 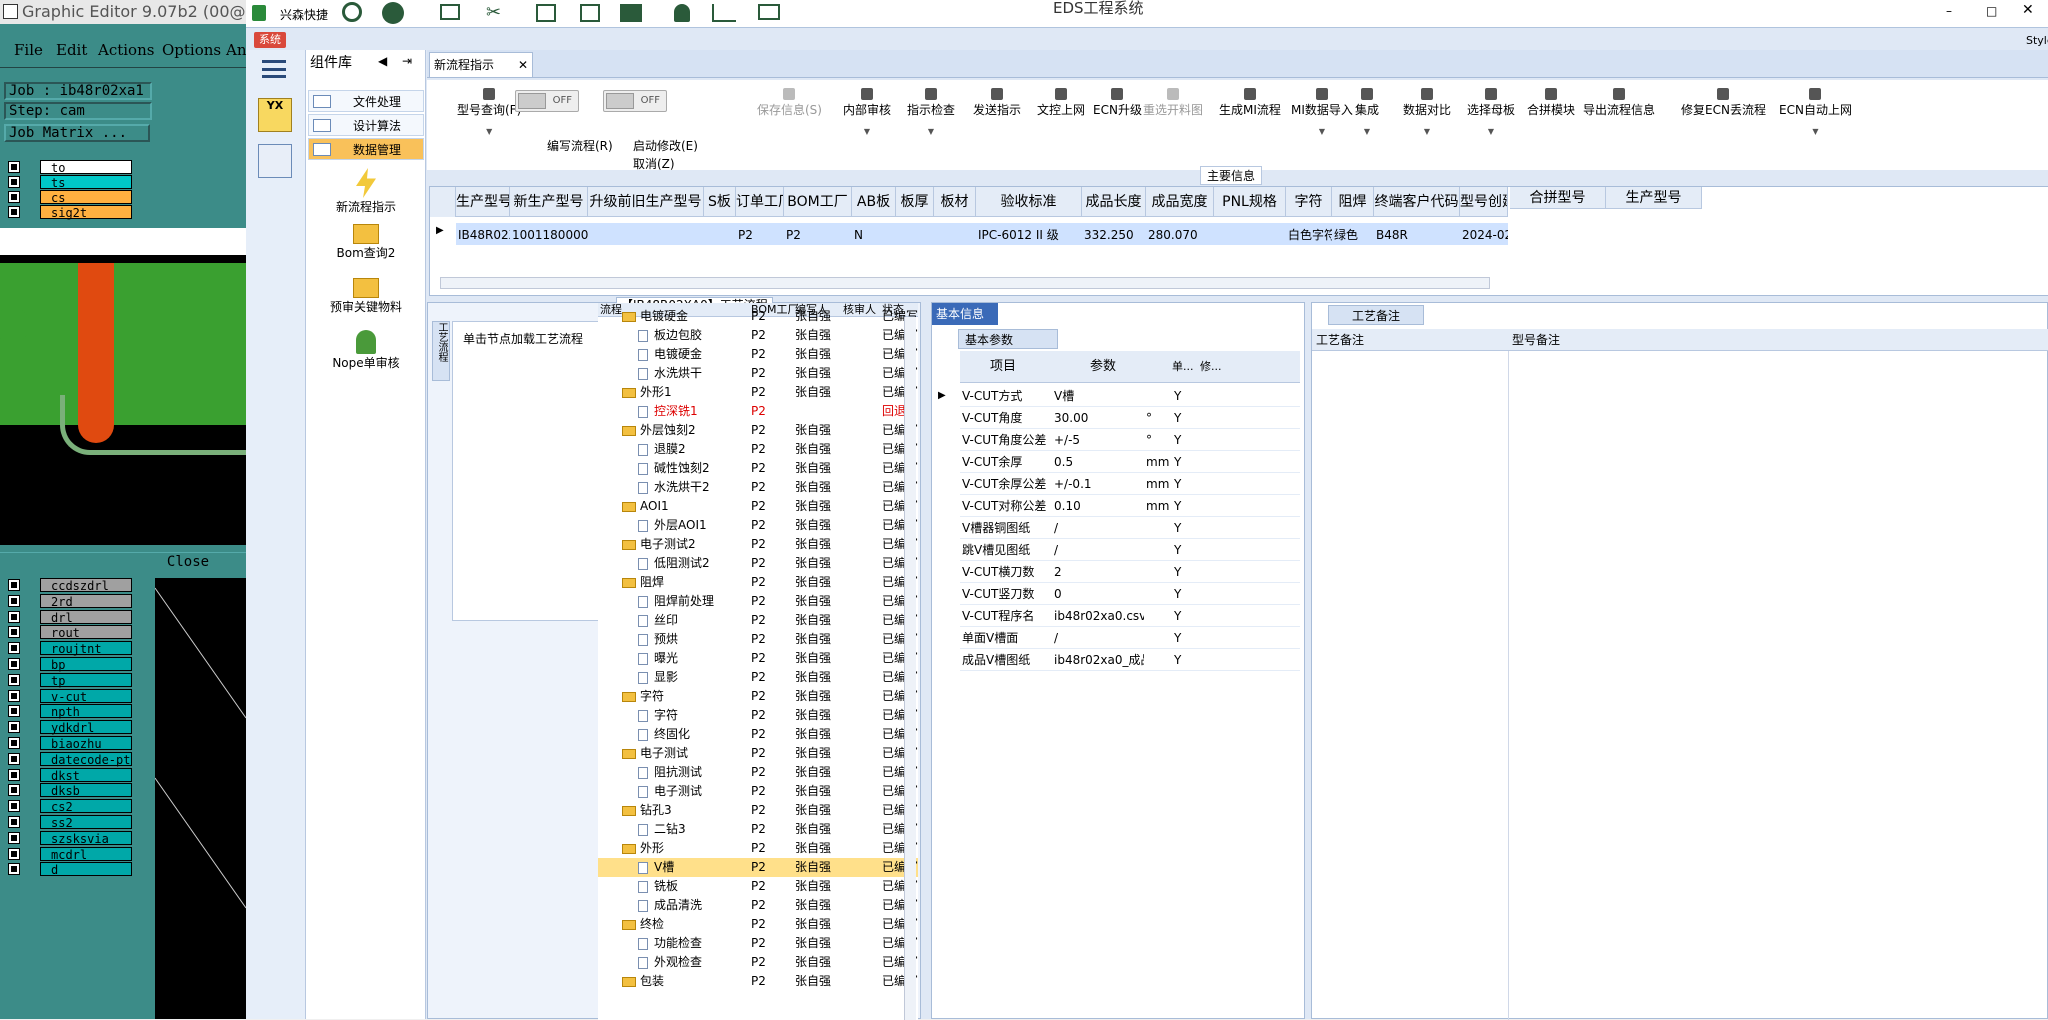 What do you see at coordinates (28, 50) in the screenshot?
I see `menu-file: File` at bounding box center [28, 50].